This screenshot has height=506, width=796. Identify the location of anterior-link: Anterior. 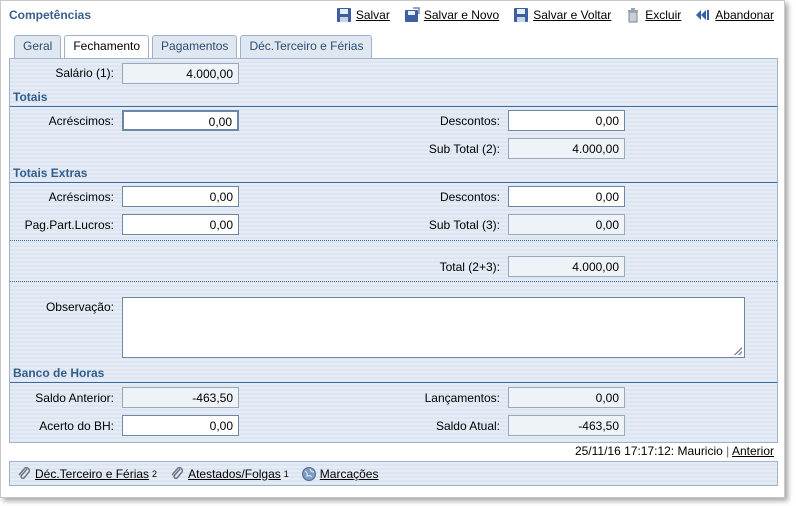
(753, 451).